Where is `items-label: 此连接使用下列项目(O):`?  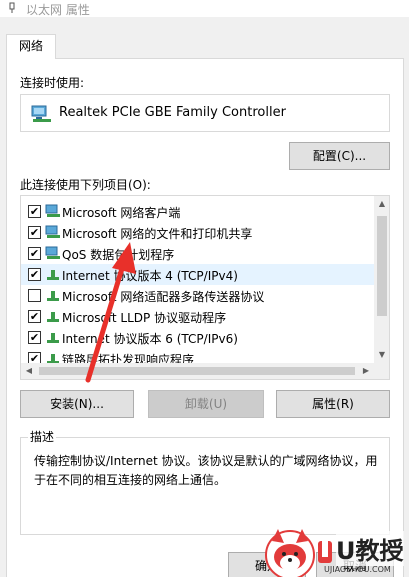 items-label: 此连接使用下列项目(O): is located at coordinates (85, 185).